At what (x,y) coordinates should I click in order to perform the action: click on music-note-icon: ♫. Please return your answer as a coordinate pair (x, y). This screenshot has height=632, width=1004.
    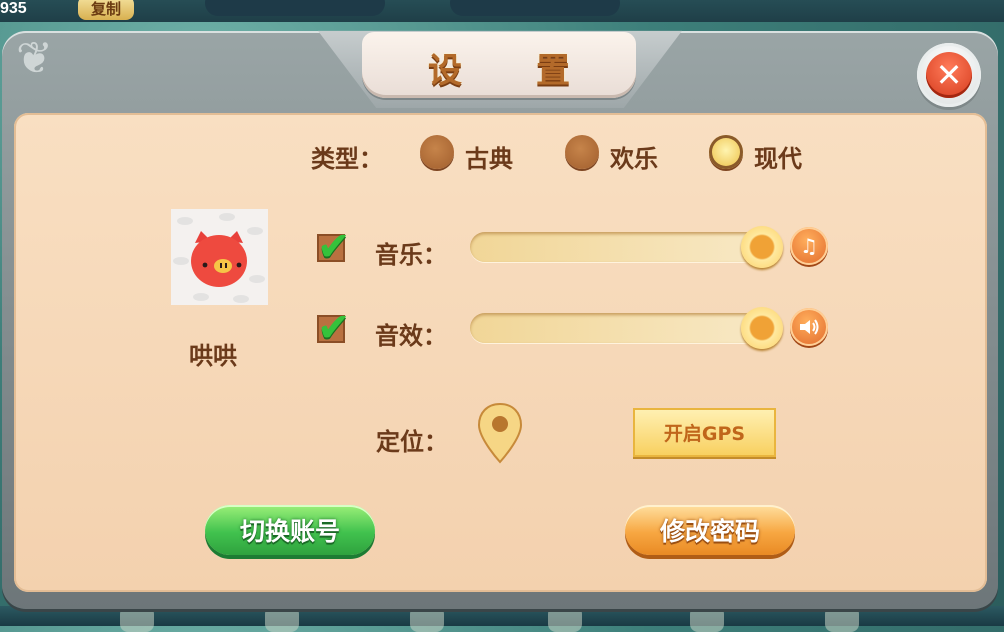
    Looking at the image, I should click on (809, 246).